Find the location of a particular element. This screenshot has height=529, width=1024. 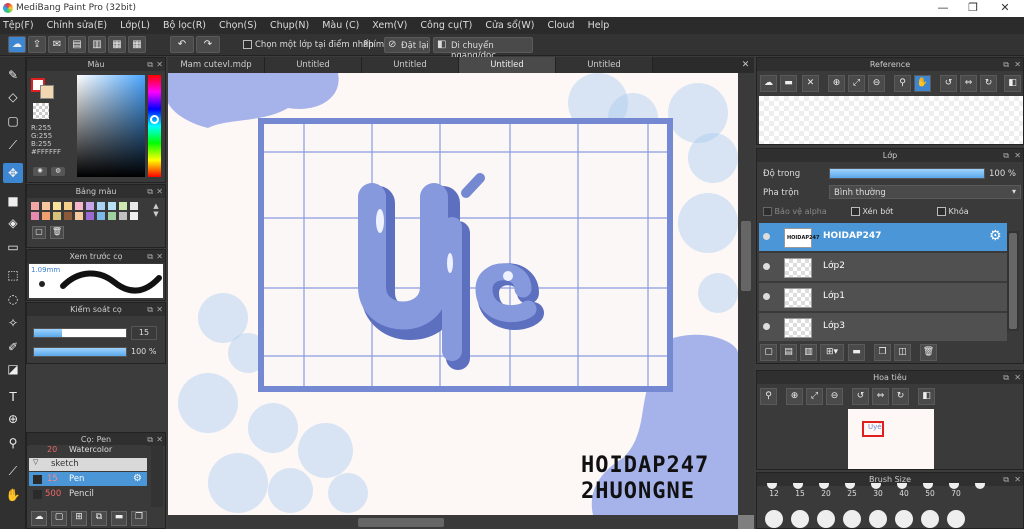

reference-rotate-right-icon: ↻ is located at coordinates (988, 83).